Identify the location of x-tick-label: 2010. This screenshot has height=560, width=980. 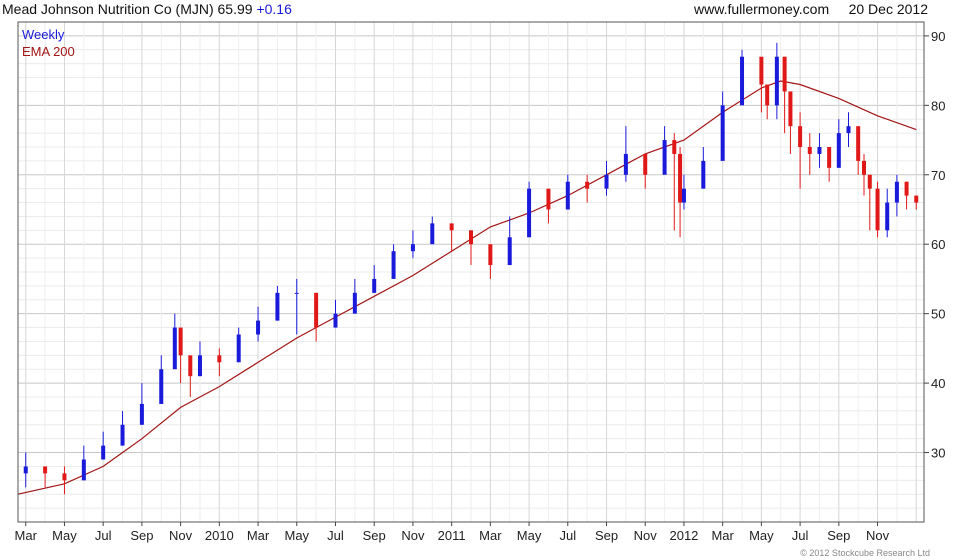
(219, 535).